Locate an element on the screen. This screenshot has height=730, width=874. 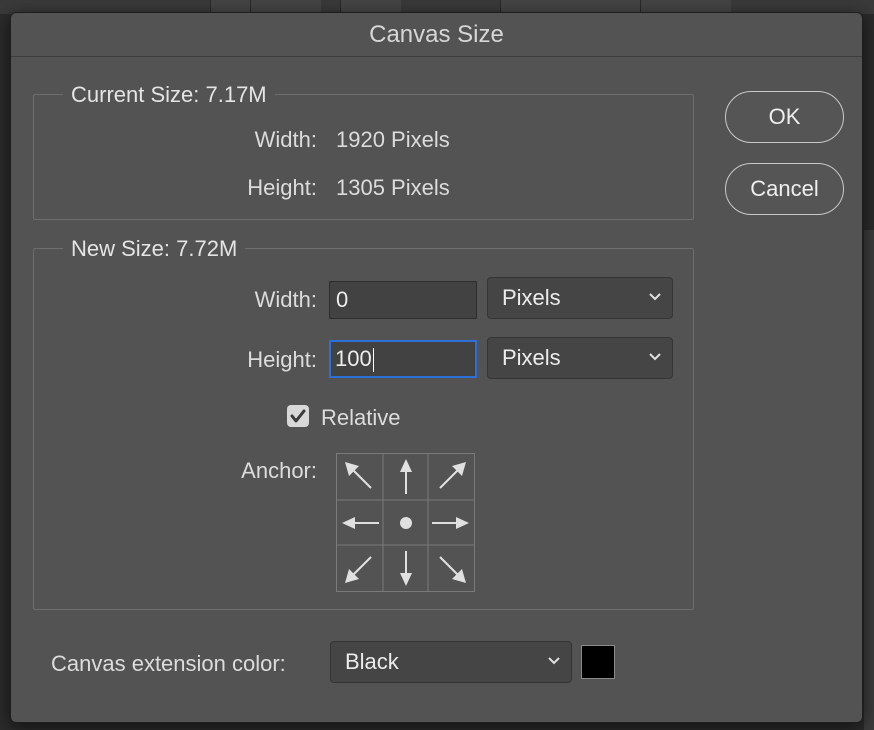
anchor-bottom is located at coordinates (406, 568).